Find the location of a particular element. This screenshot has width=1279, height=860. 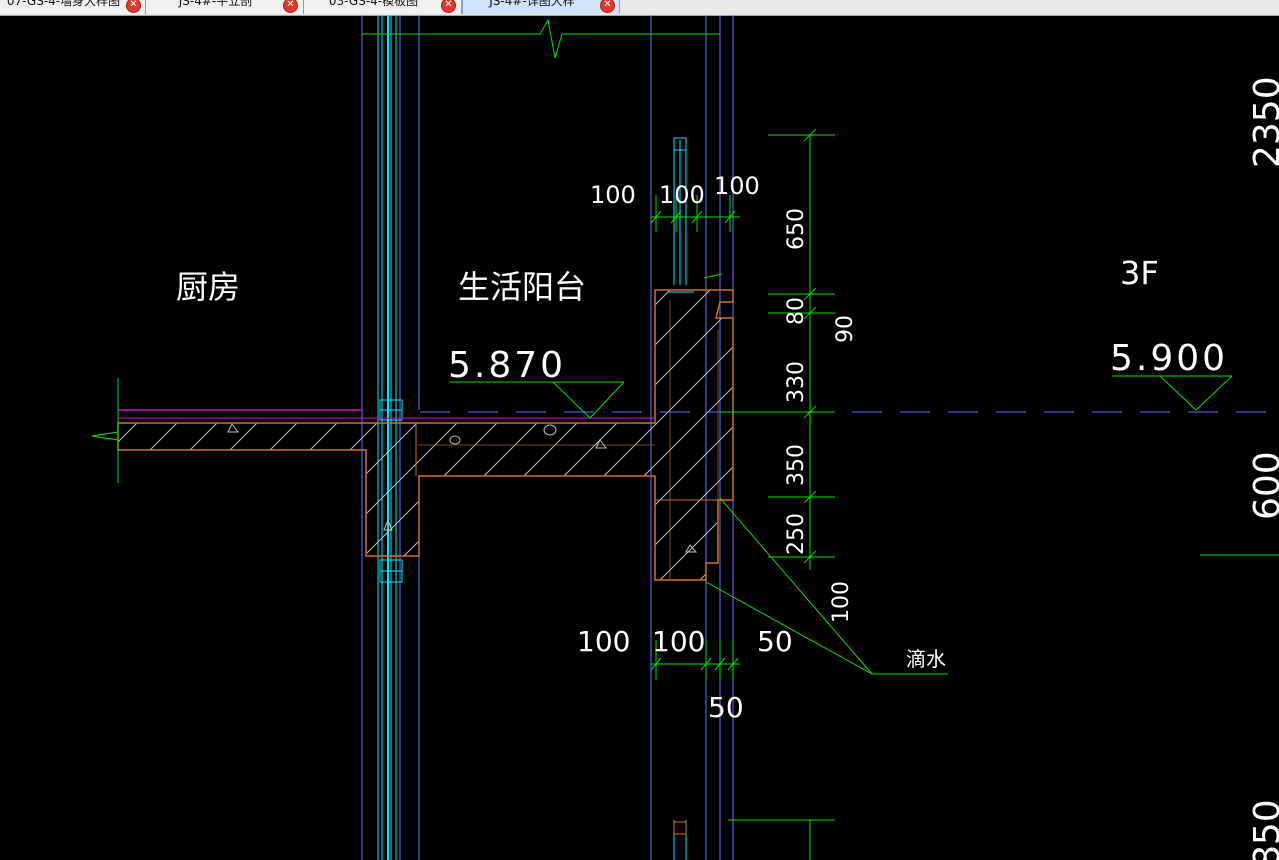

elevation-marker-right is located at coordinates (1172, 393).